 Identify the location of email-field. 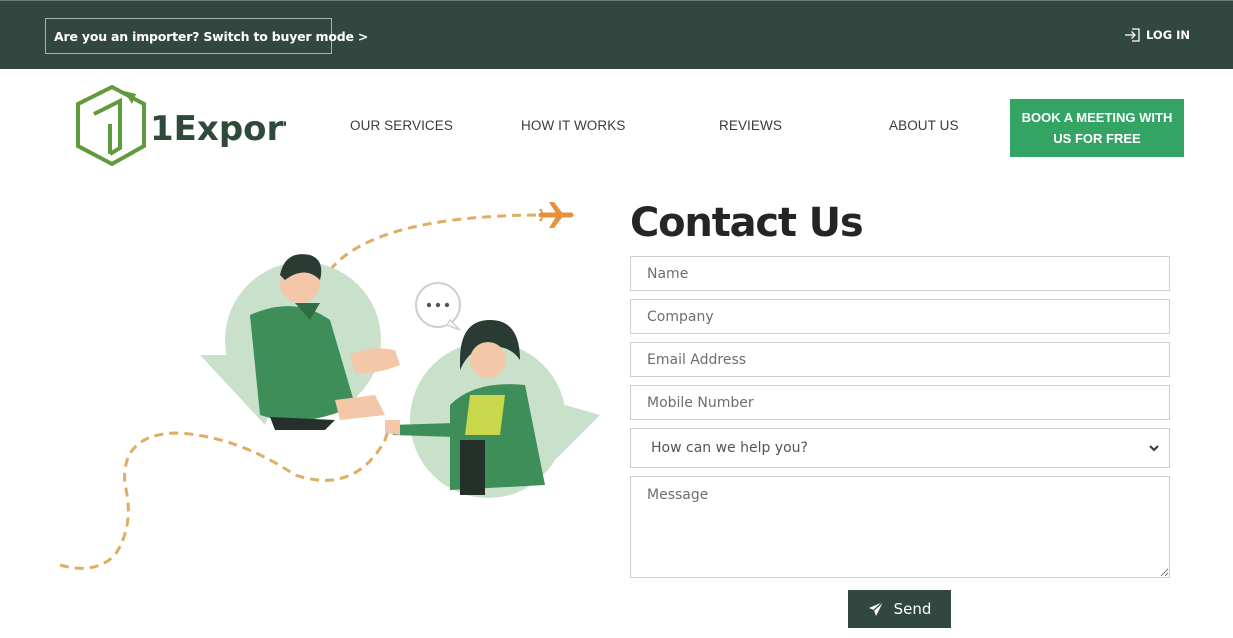
(900, 359).